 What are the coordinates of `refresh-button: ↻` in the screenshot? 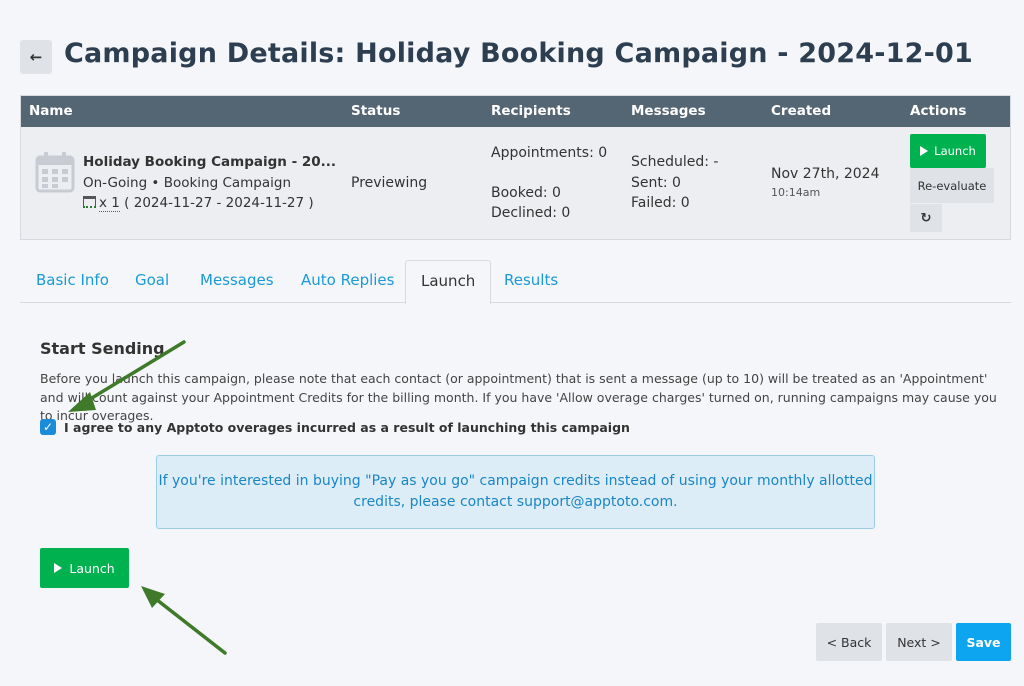 It's located at (926, 218).